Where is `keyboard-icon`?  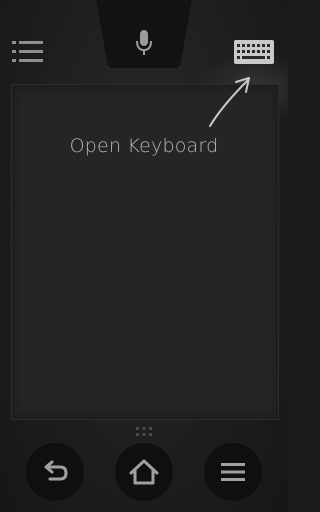
keyboard-icon is located at coordinates (254, 52).